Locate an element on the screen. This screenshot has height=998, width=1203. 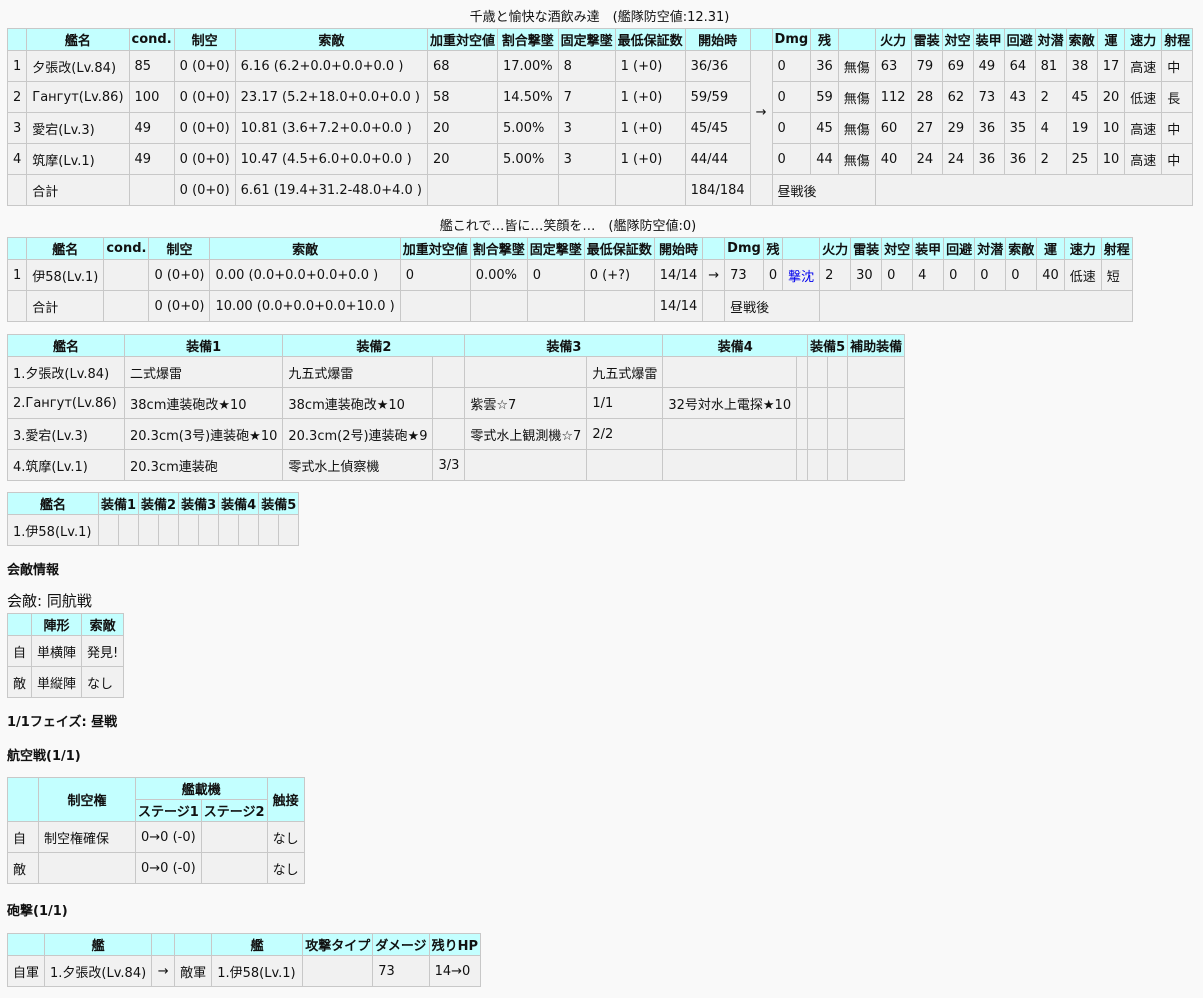
ship-name: 夕張改(Lv.84) is located at coordinates (78, 66).